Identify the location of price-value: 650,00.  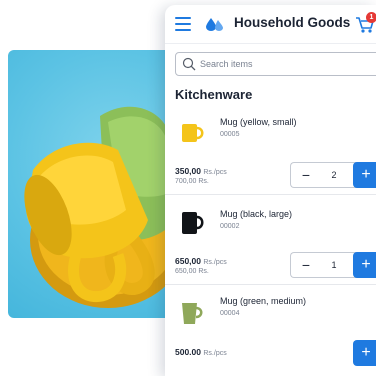
(188, 261).